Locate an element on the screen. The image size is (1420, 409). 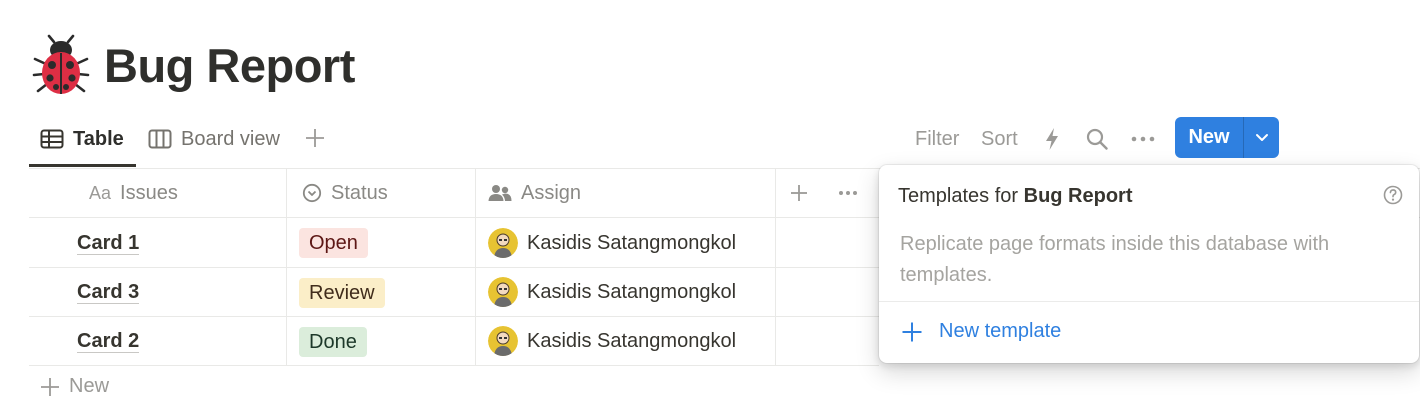
help-icon is located at coordinates (1393, 197).